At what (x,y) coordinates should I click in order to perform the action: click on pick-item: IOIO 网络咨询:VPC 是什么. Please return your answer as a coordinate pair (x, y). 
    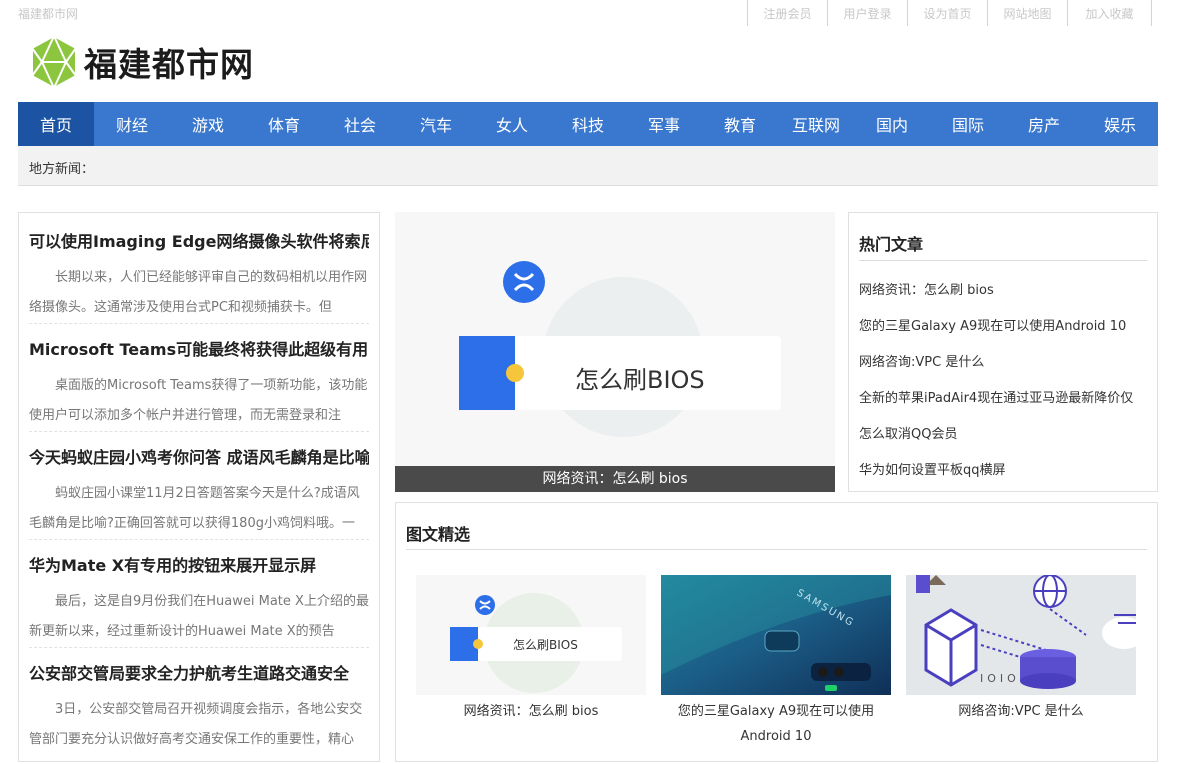
    Looking at the image, I should click on (1021, 649).